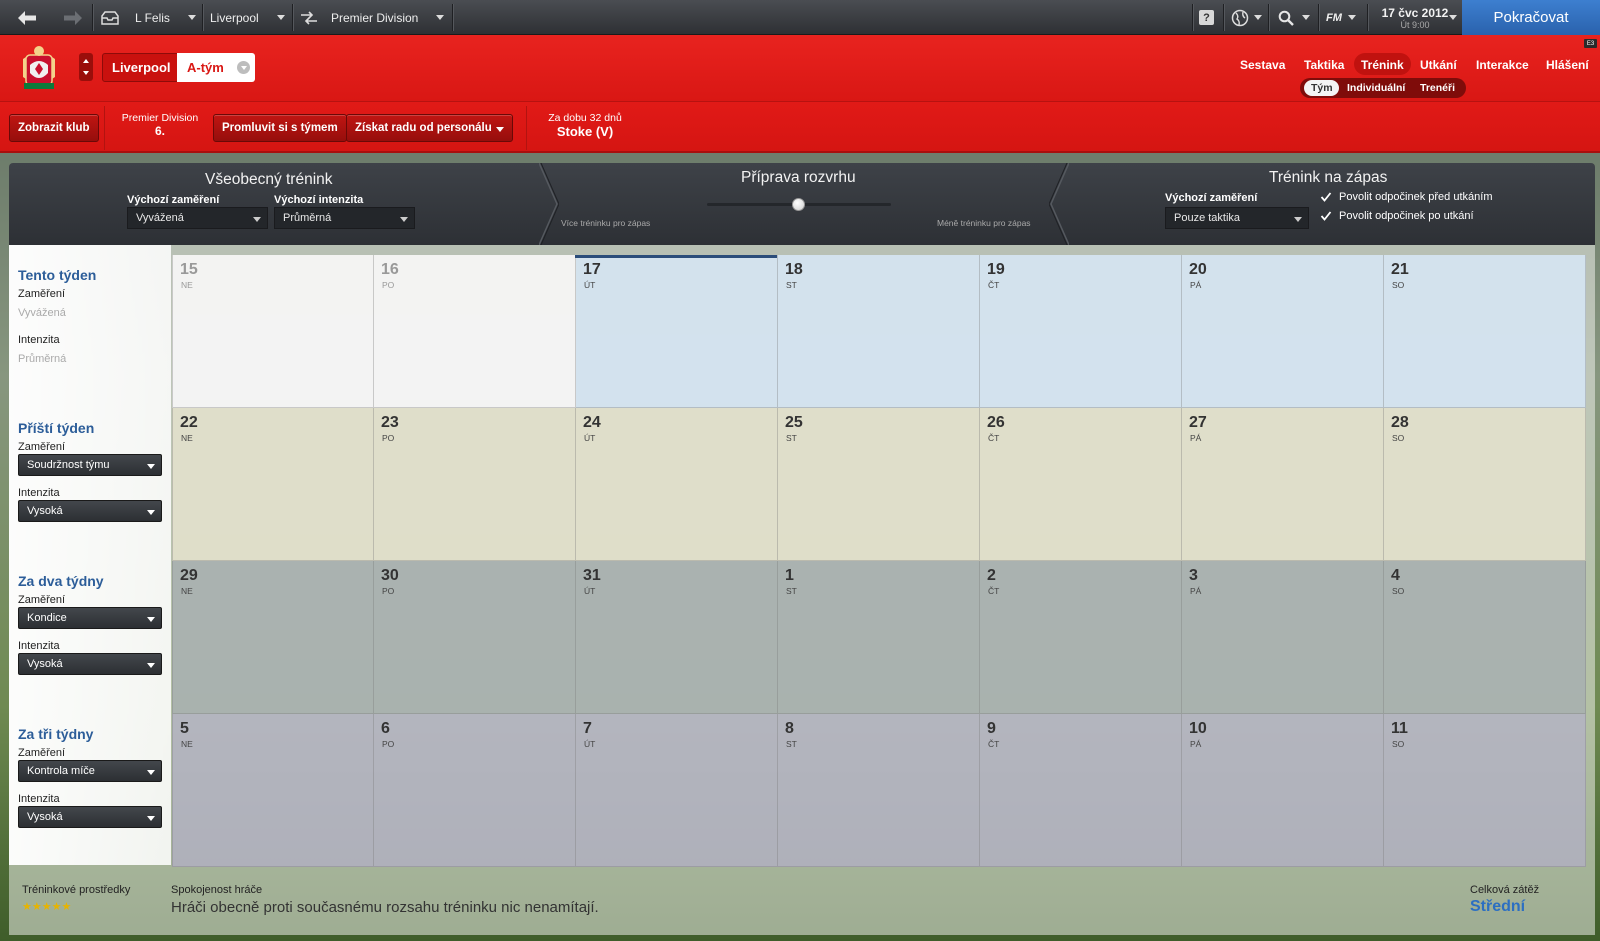  What do you see at coordinates (1416, 197) in the screenshot?
I see `rest-before-label: Povolit odpočinek před utkáním` at bounding box center [1416, 197].